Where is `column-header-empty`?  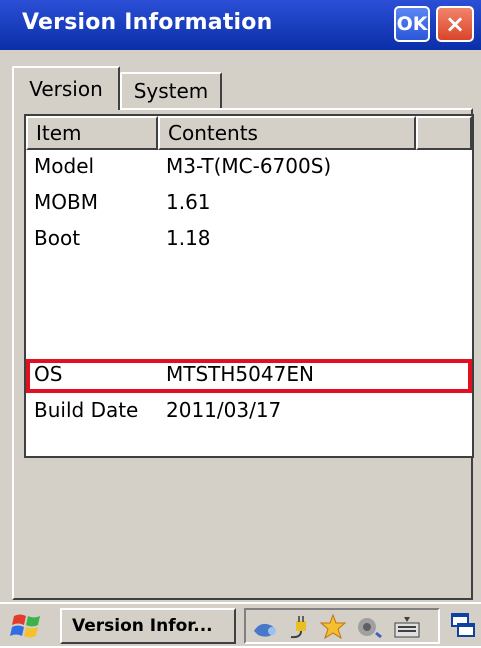 column-header-empty is located at coordinates (444, 133).